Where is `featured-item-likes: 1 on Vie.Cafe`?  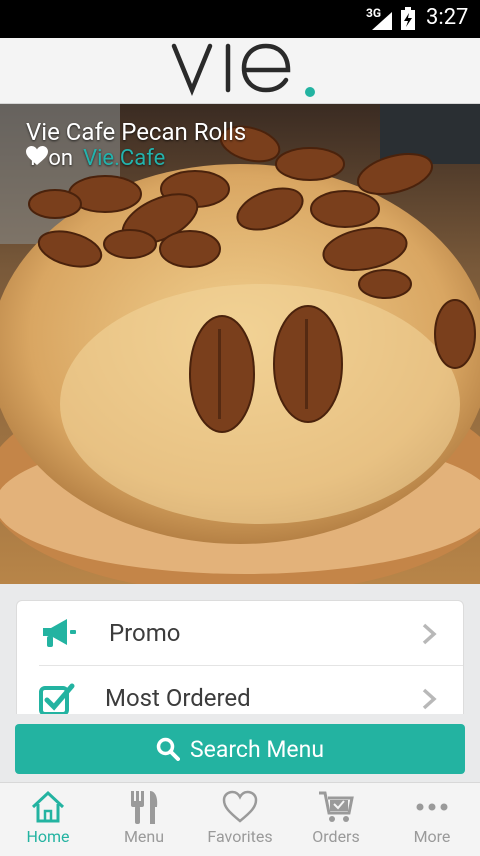 featured-item-likes: 1 on Vie.Cafe is located at coordinates (95, 158).